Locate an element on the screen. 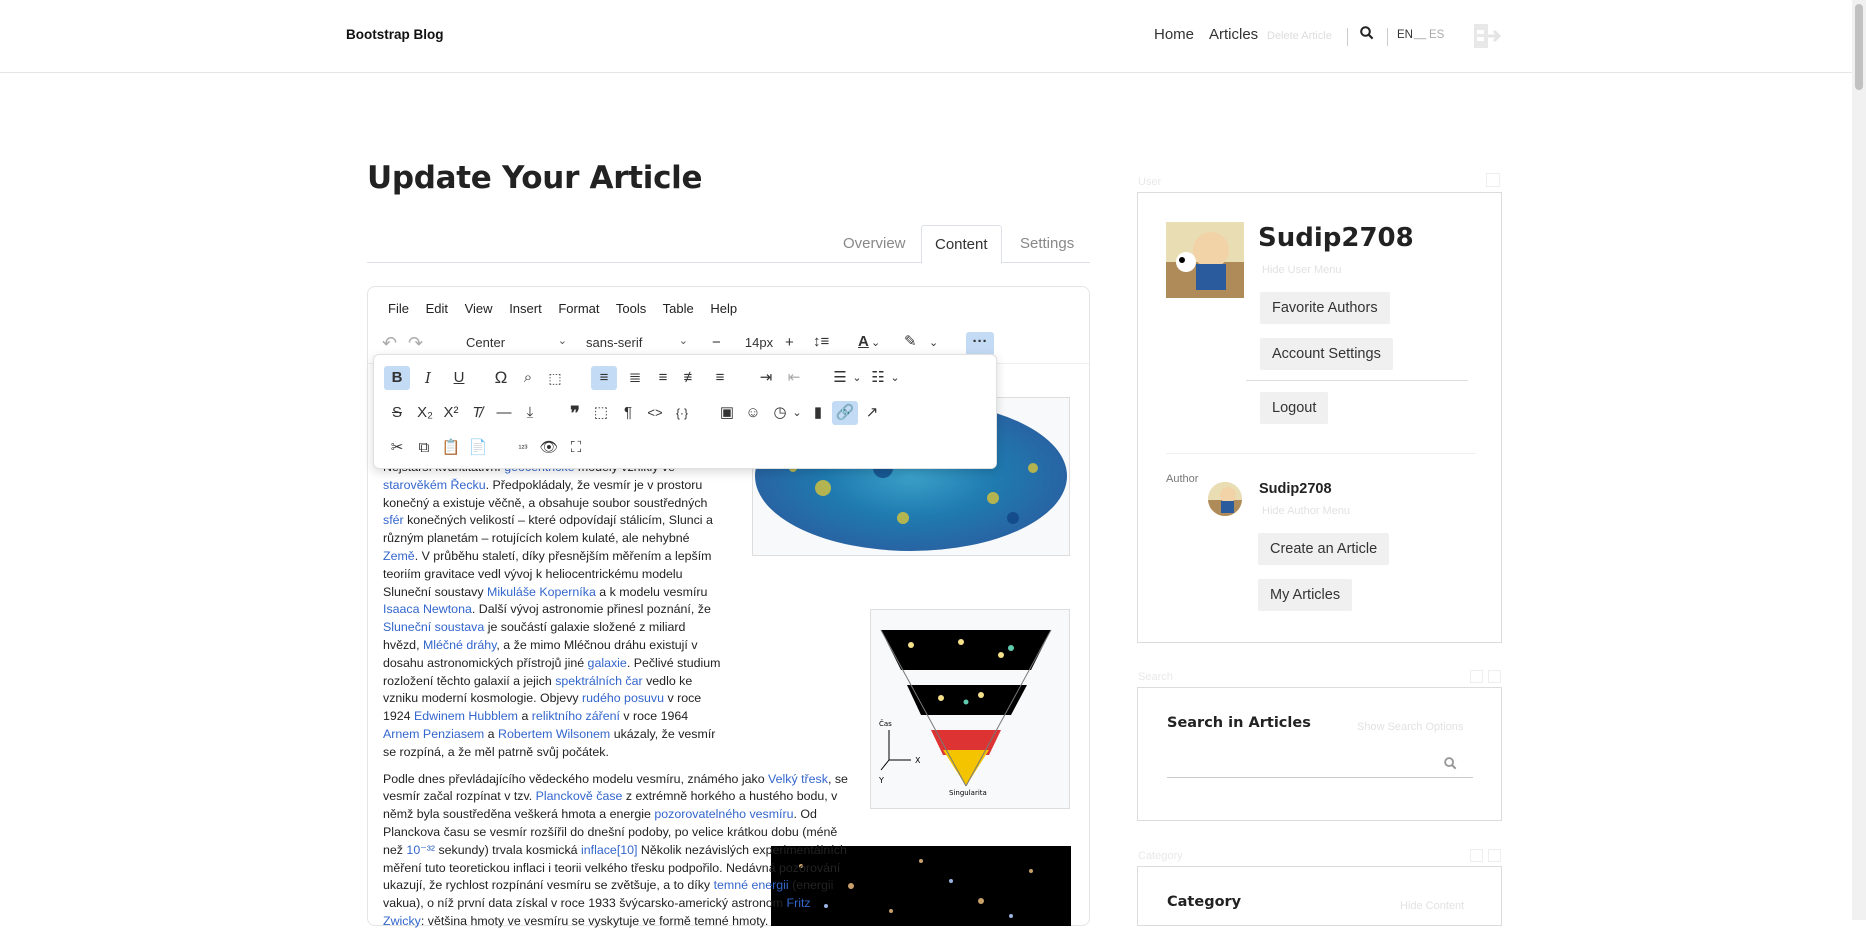 The width and height of the screenshot is (1866, 940). tab-settings: Settings is located at coordinates (1047, 244).